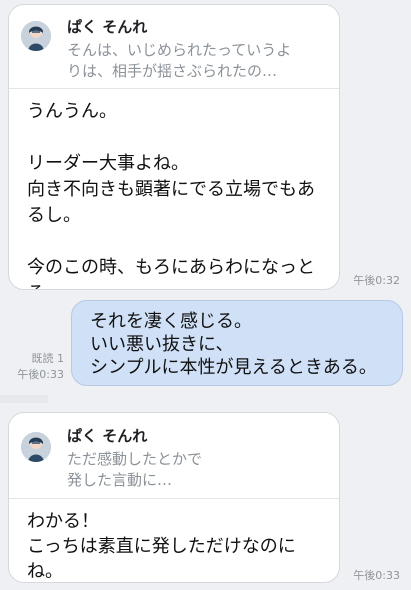  What do you see at coordinates (48, 358) in the screenshot?
I see `read-receipt: 既読 1` at bounding box center [48, 358].